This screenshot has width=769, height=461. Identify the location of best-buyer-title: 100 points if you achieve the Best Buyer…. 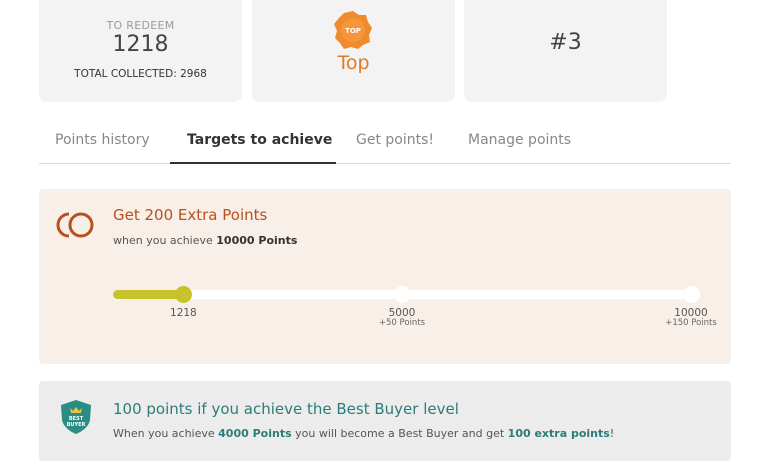
(286, 409).